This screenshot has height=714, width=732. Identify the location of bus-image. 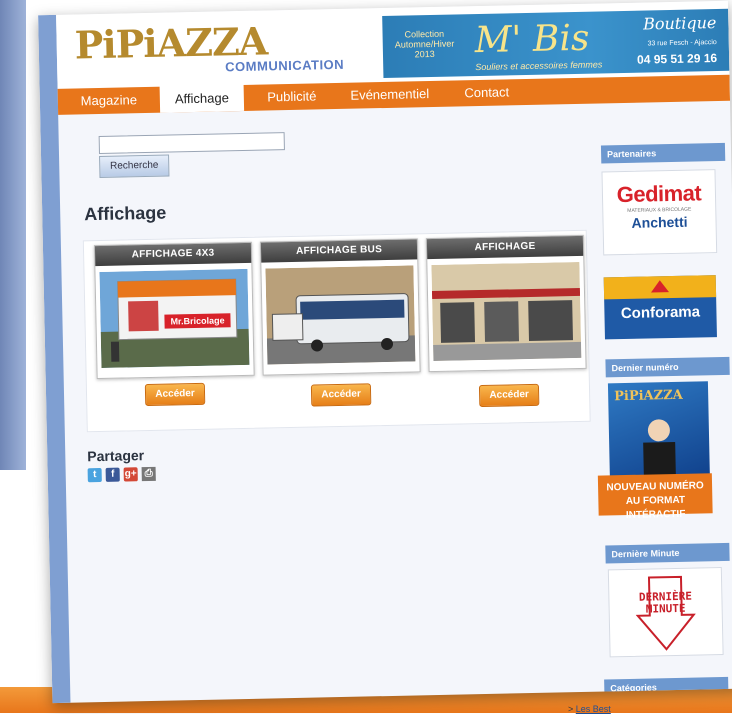
(340, 314).